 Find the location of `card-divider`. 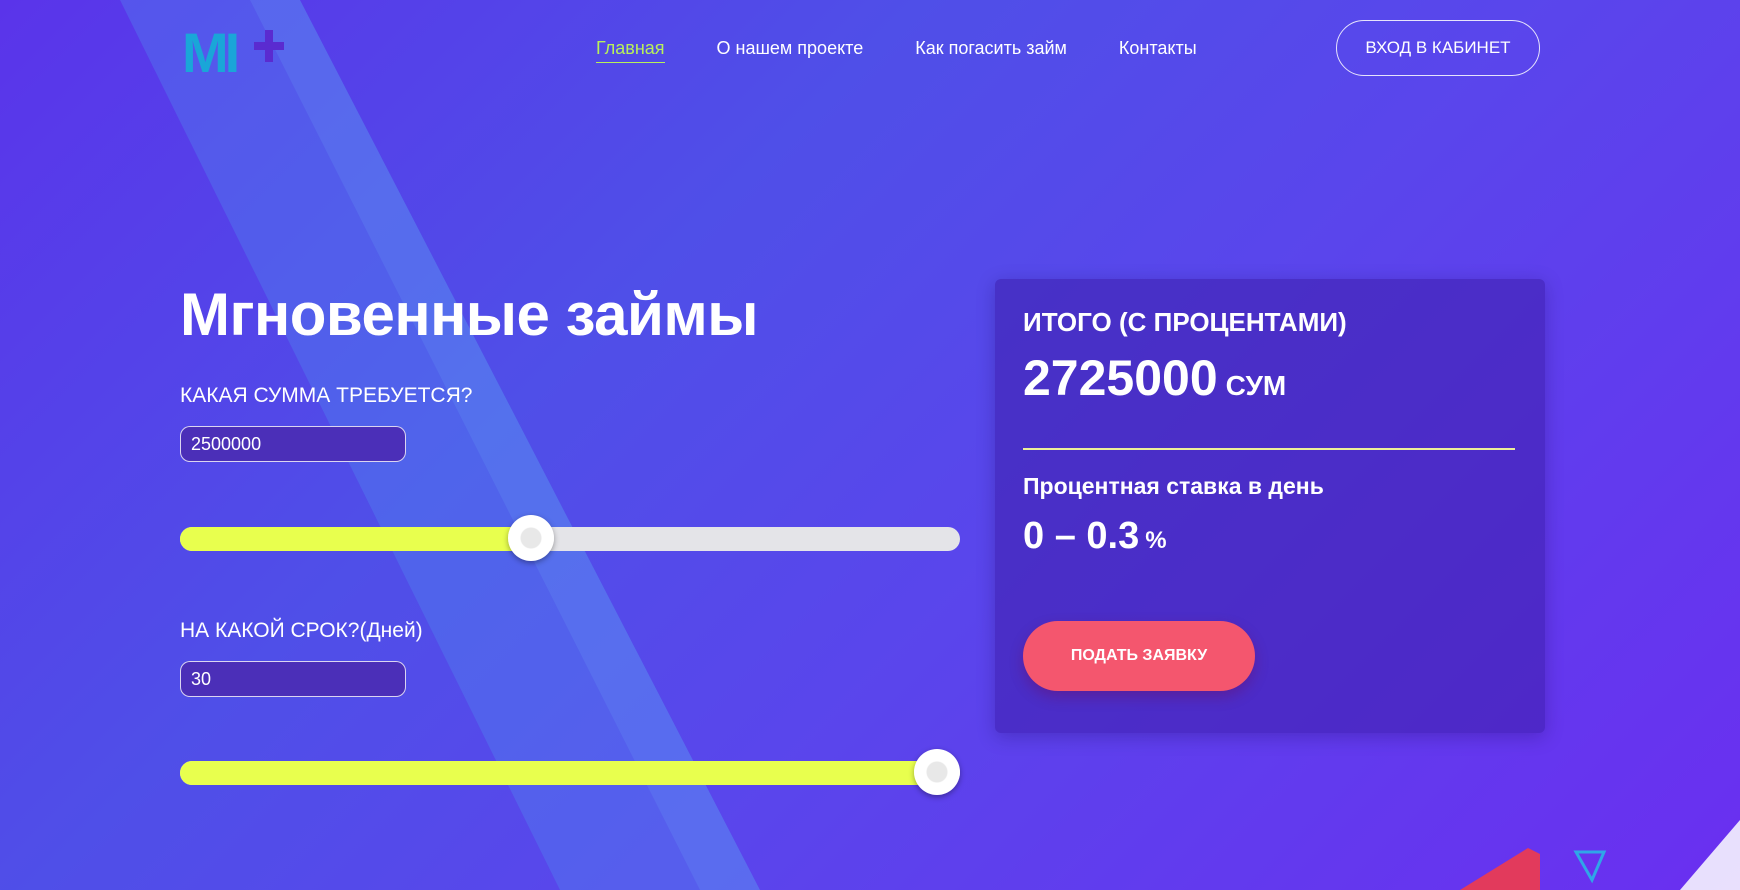

card-divider is located at coordinates (1269, 449).